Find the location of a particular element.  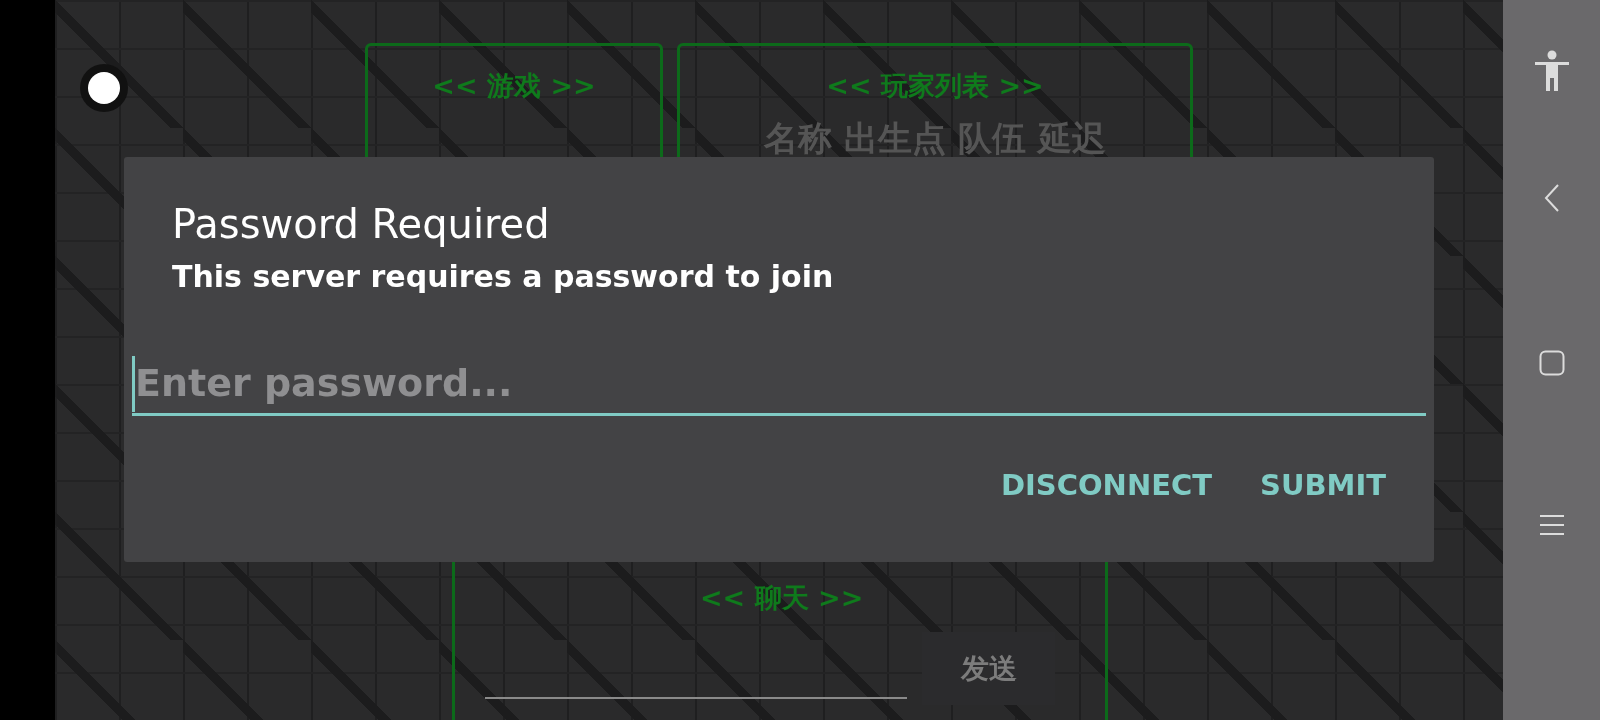

disconnect-button: DISCONNECT is located at coordinates (1106, 485).